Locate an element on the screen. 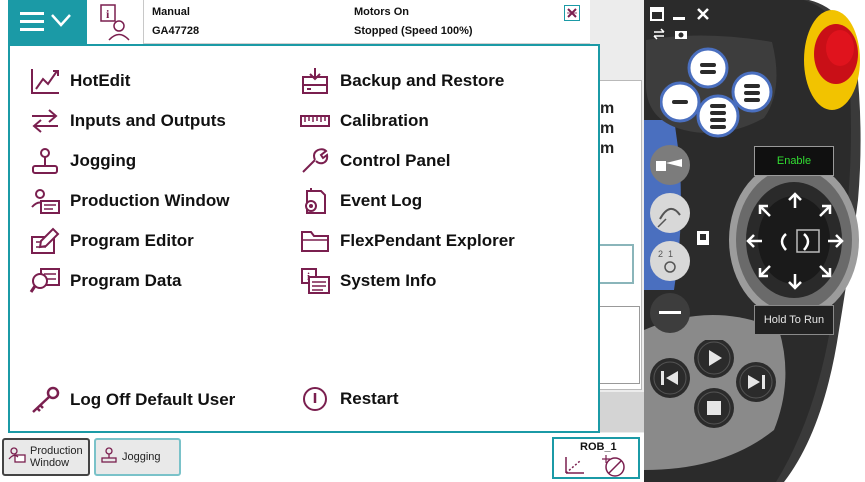 The width and height of the screenshot is (865, 482). operator-info-icon: i is located at coordinates (115, 22).